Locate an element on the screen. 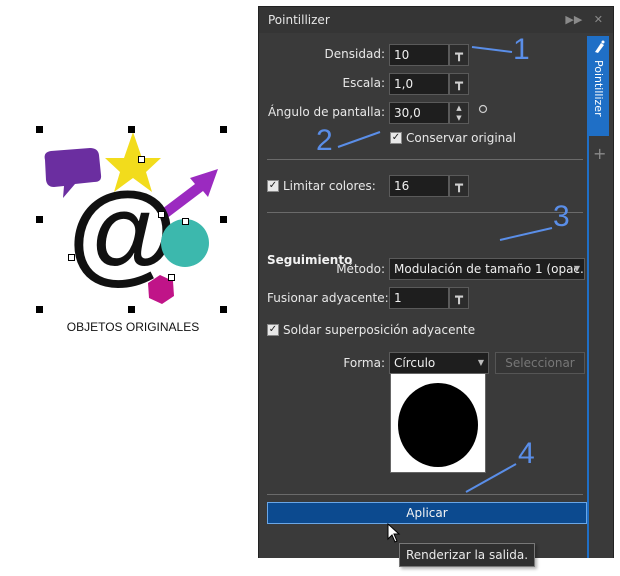 The image size is (620, 576). annotation-number-4: 4 is located at coordinates (526, 453).